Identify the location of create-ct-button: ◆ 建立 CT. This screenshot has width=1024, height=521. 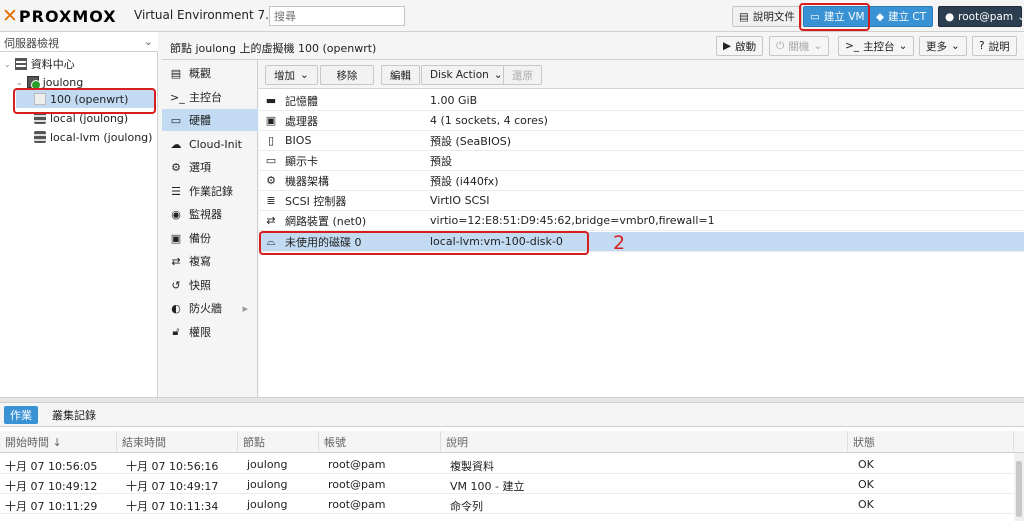
(901, 16).